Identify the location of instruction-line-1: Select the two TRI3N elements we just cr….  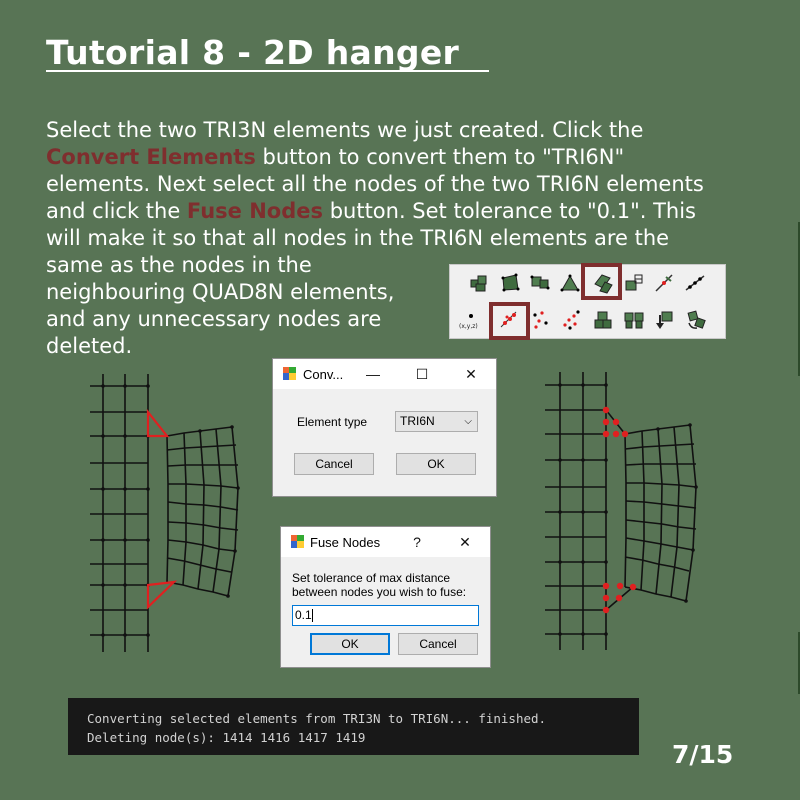
(345, 130).